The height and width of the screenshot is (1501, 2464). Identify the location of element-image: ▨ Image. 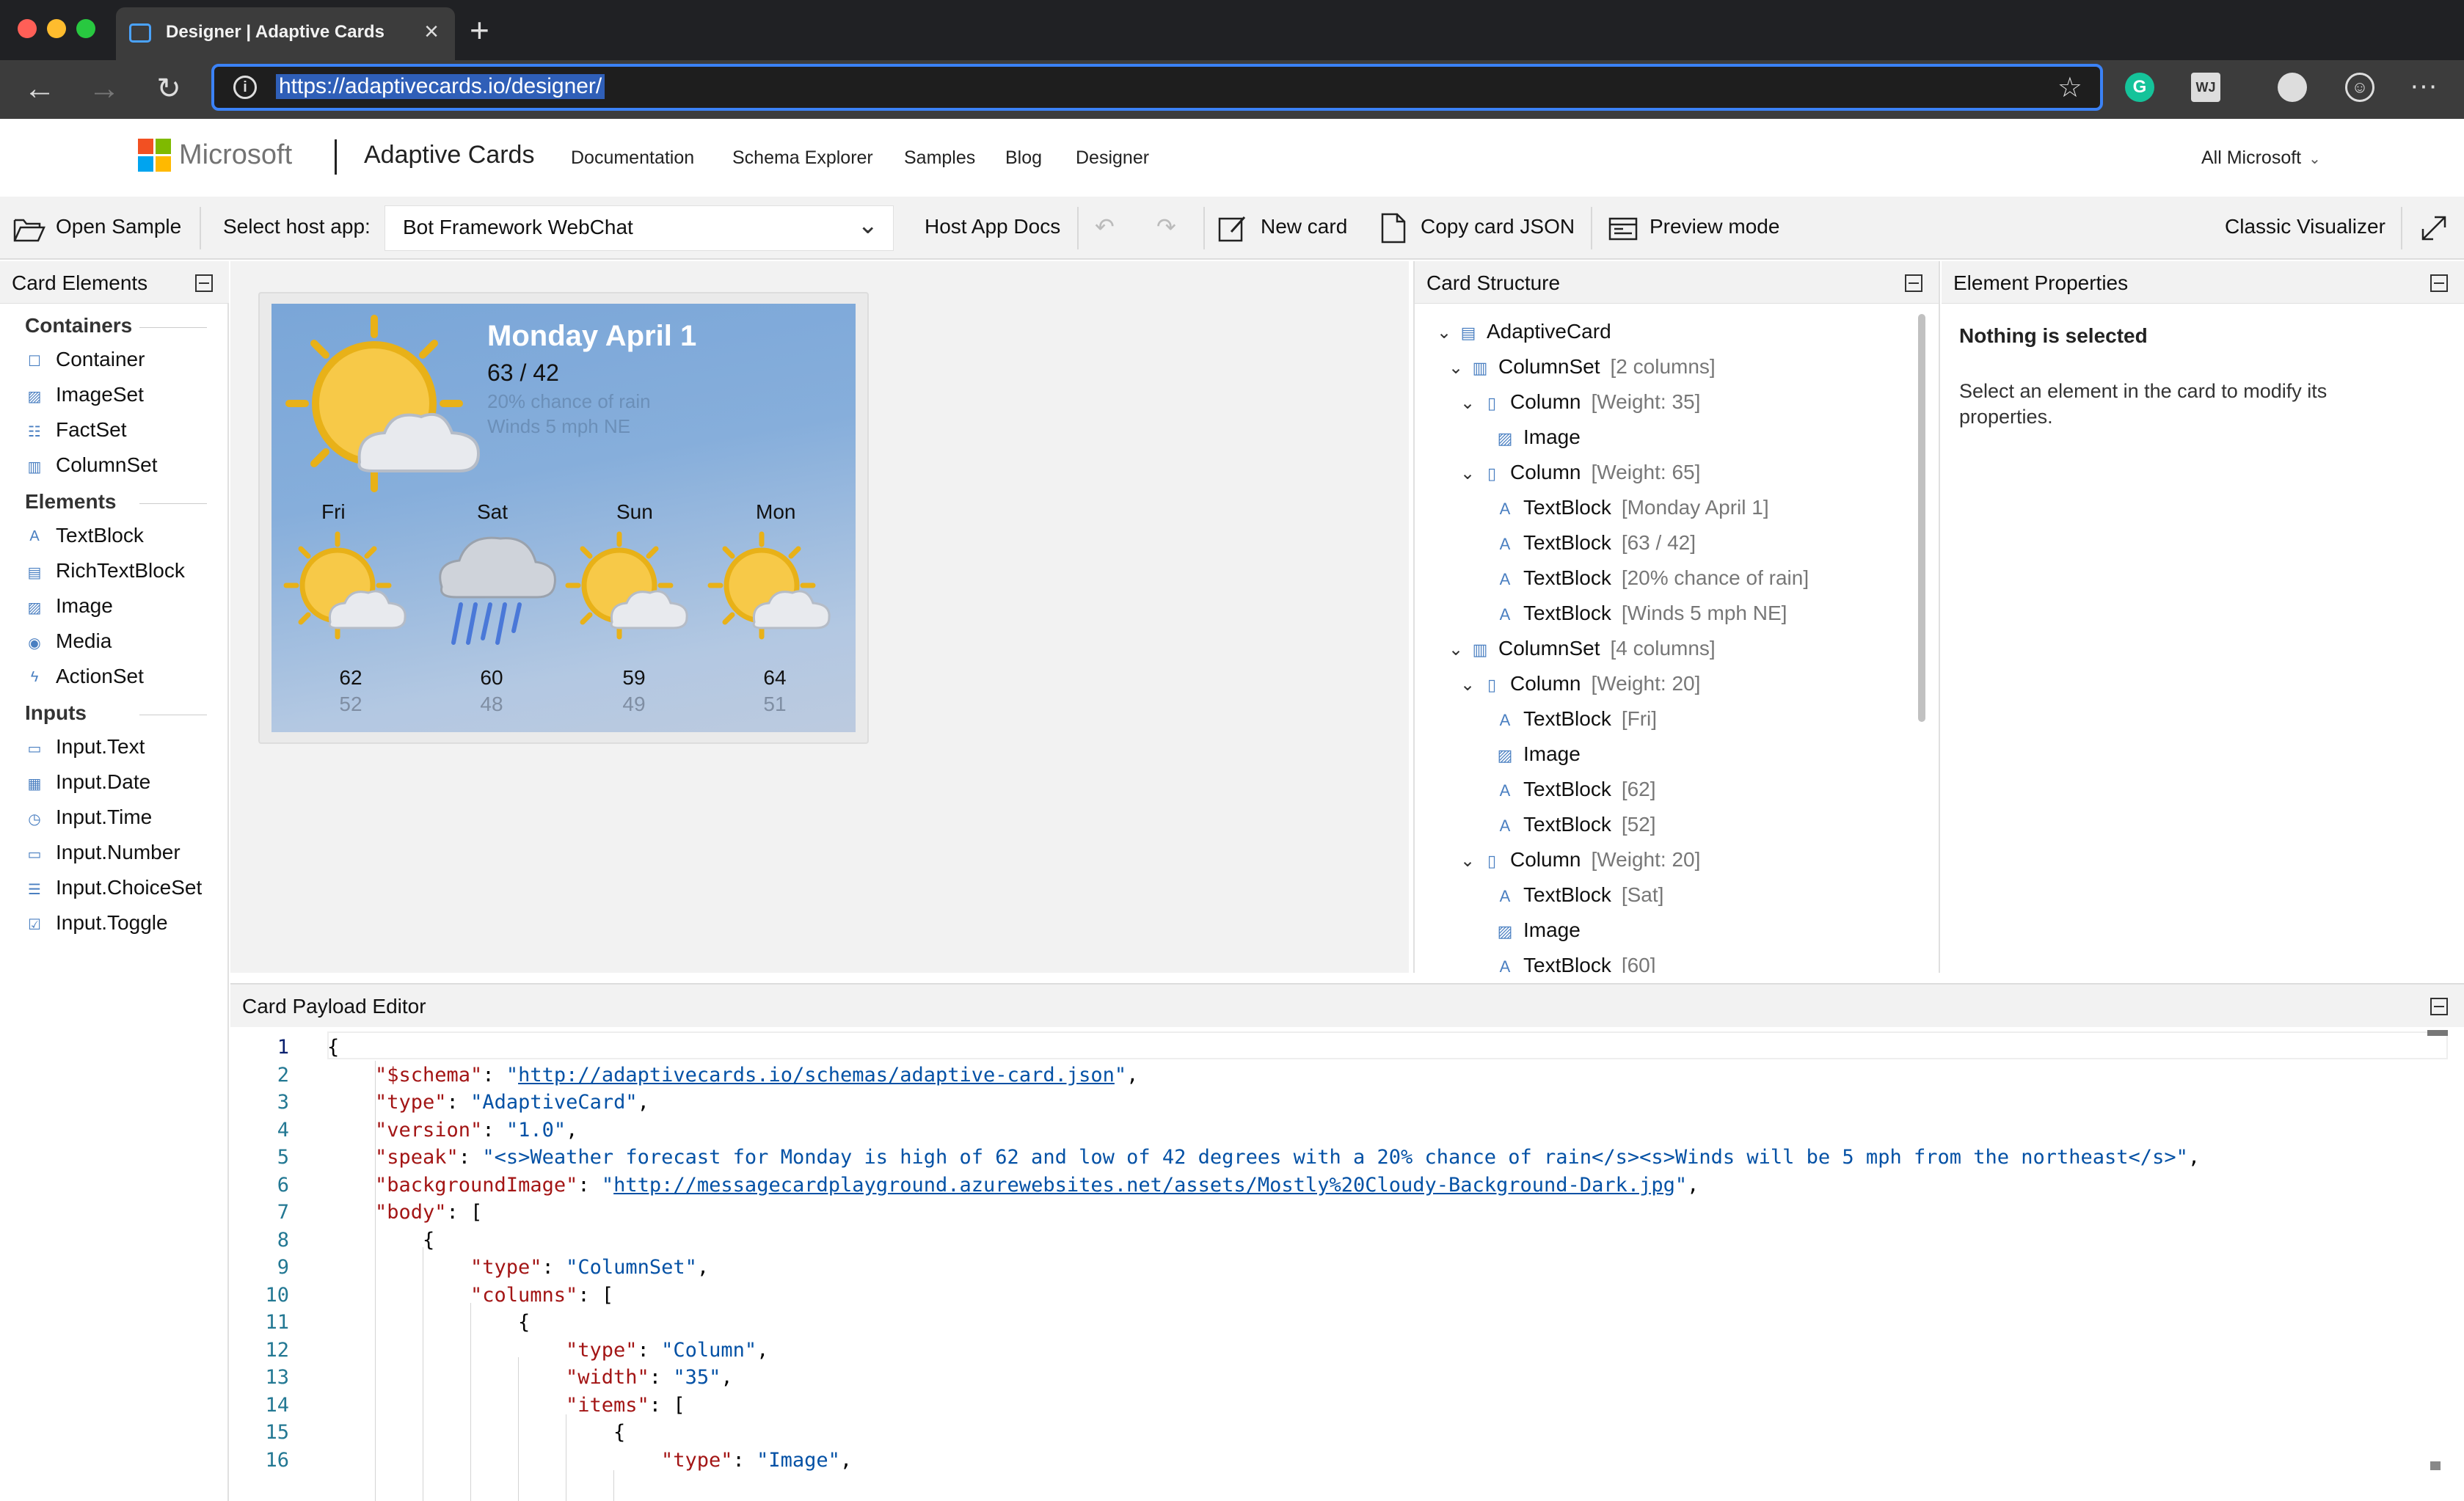
(69, 606).